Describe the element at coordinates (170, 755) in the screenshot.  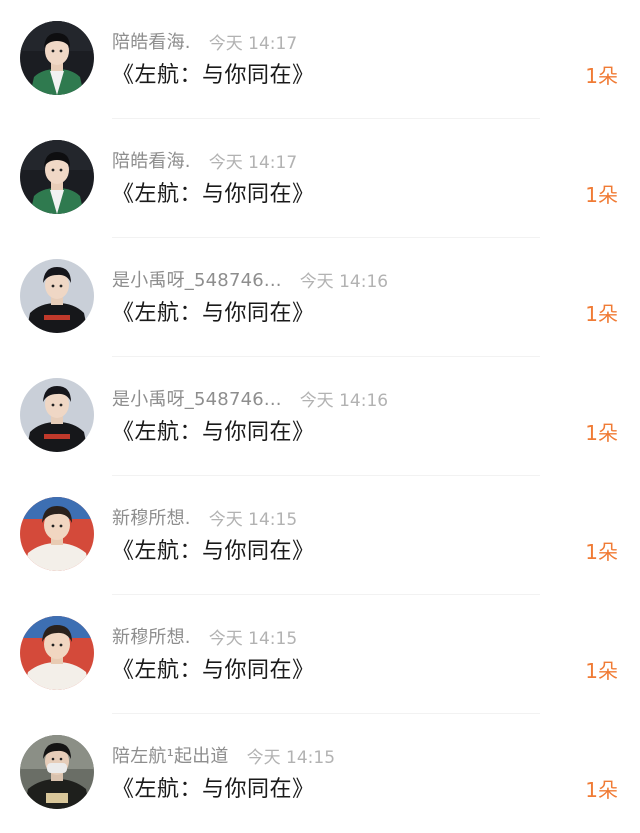
I see `user-name: 陪左航¹起出道` at that location.